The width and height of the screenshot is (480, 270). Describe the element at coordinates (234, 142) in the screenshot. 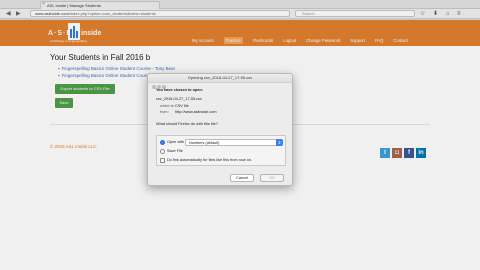

I see `open-with-select: Numbers (default) ⇕` at that location.